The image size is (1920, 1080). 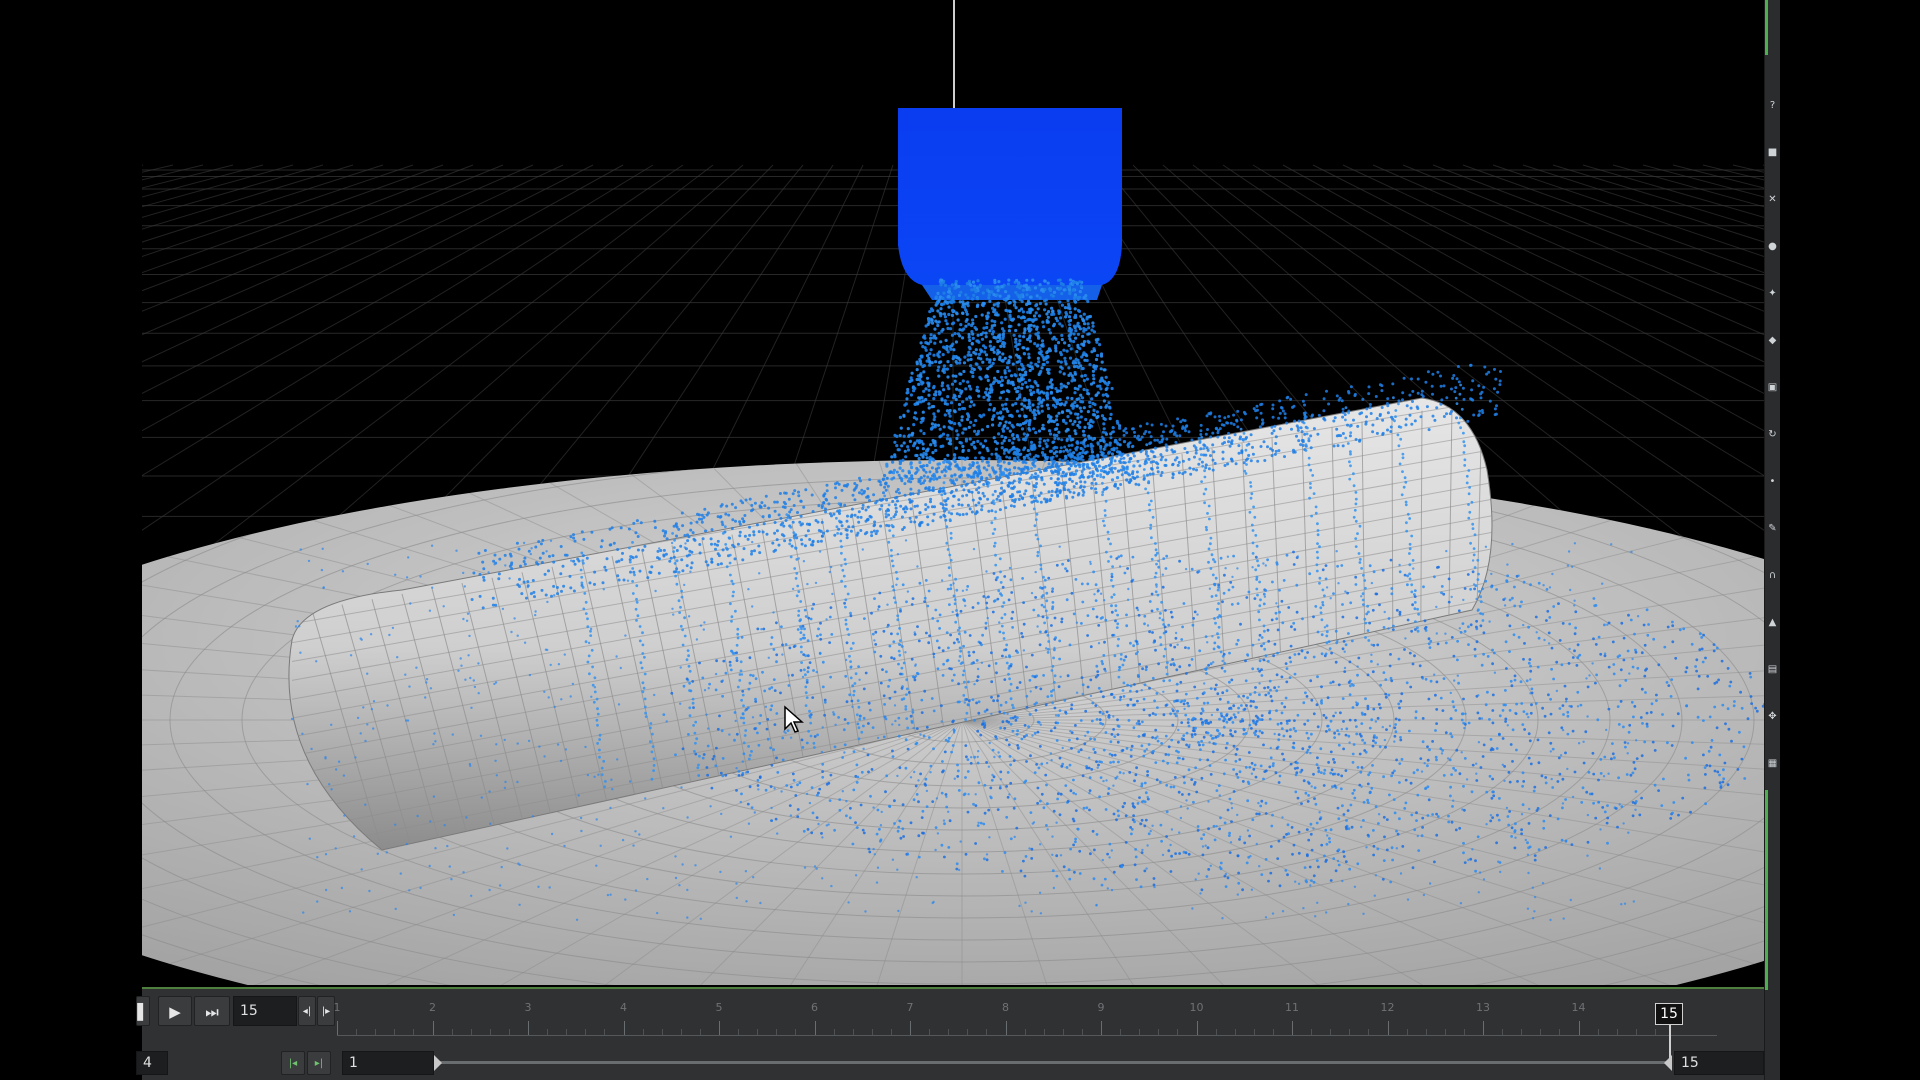 I want to click on handle-icon: ✥, so click(x=1772, y=716).